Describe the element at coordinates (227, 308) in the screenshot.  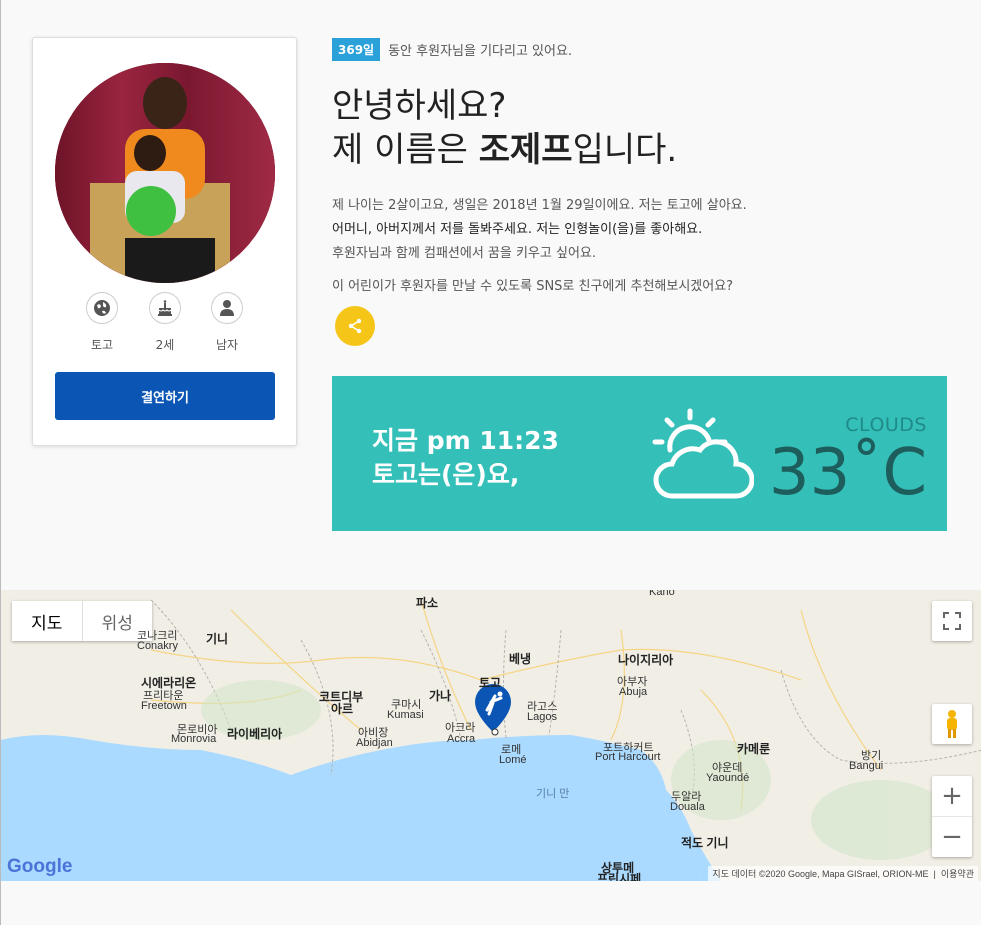
I see `person-icon` at that location.